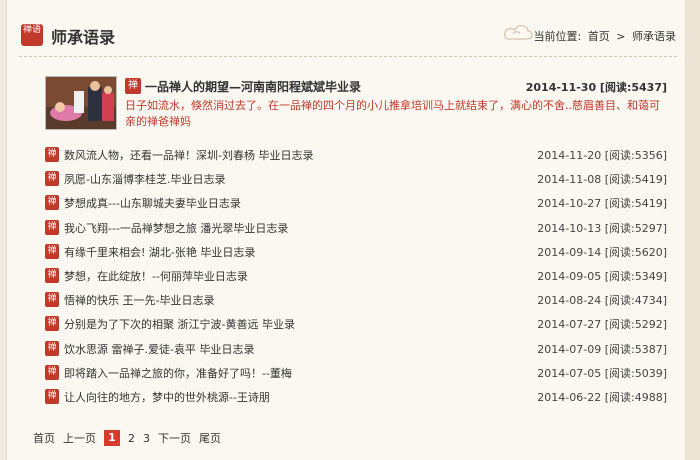  Describe the element at coordinates (32, 35) in the screenshot. I see `section-logo-icon: 禅语` at that location.